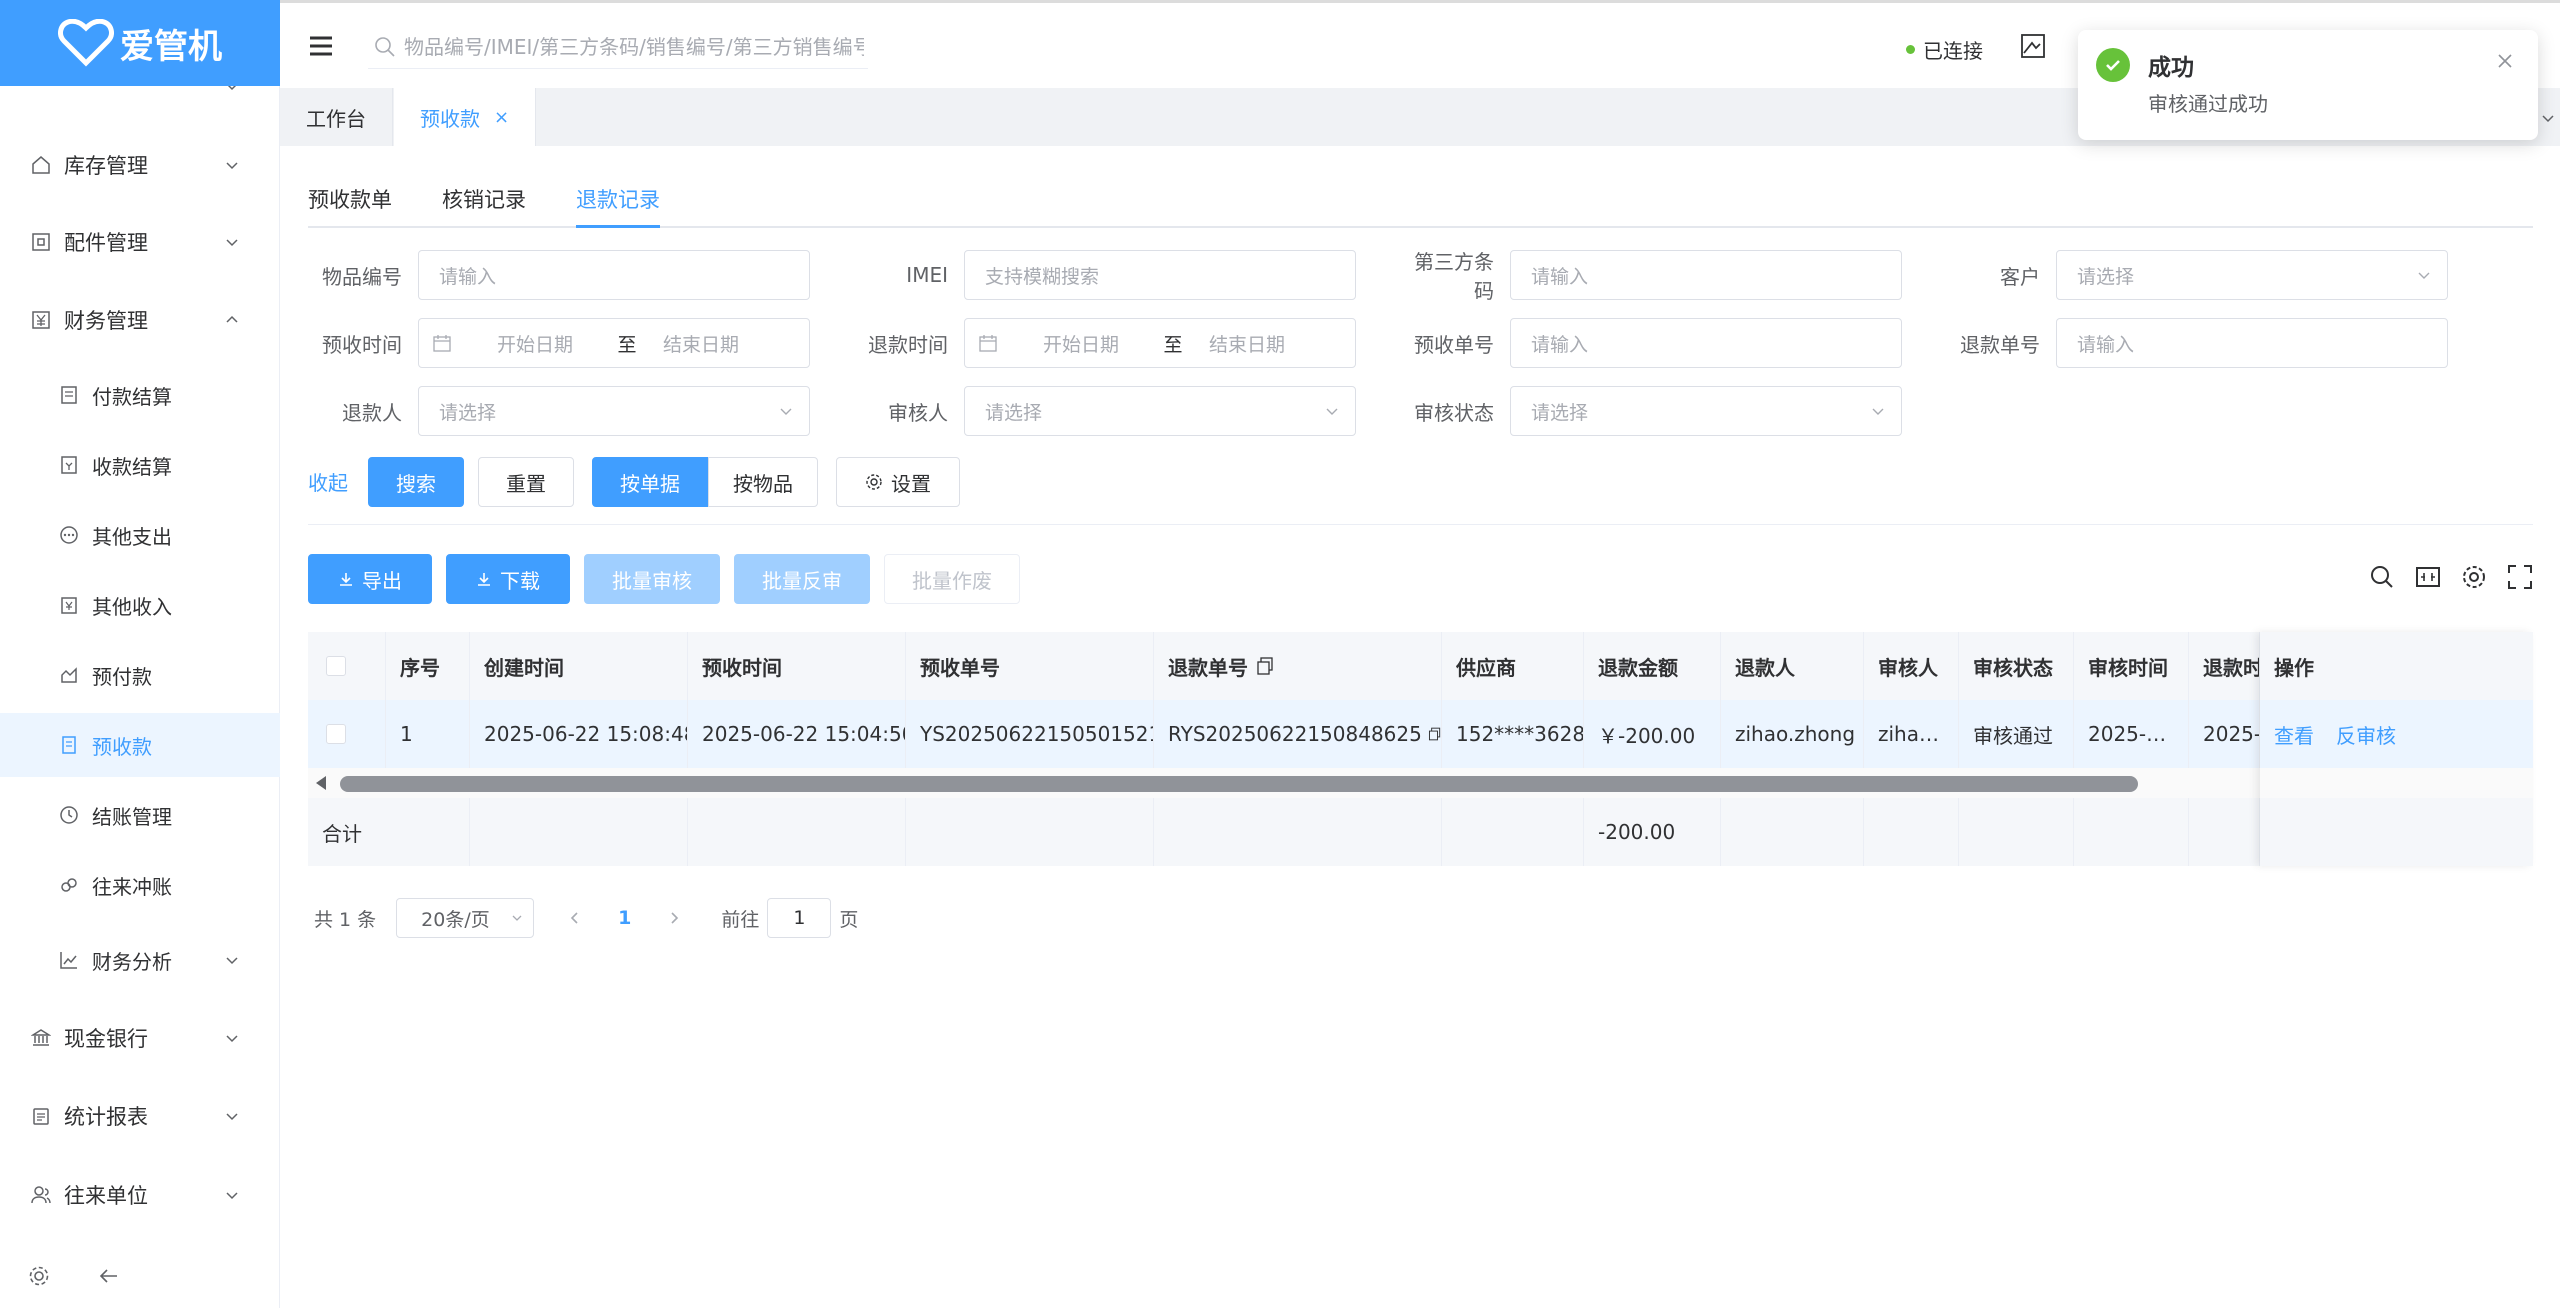 Image resolution: width=2560 pixels, height=1308 pixels. Describe the element at coordinates (140, 1038) in the screenshot. I see `sidebar-item-cash-bank: 现金银行` at that location.